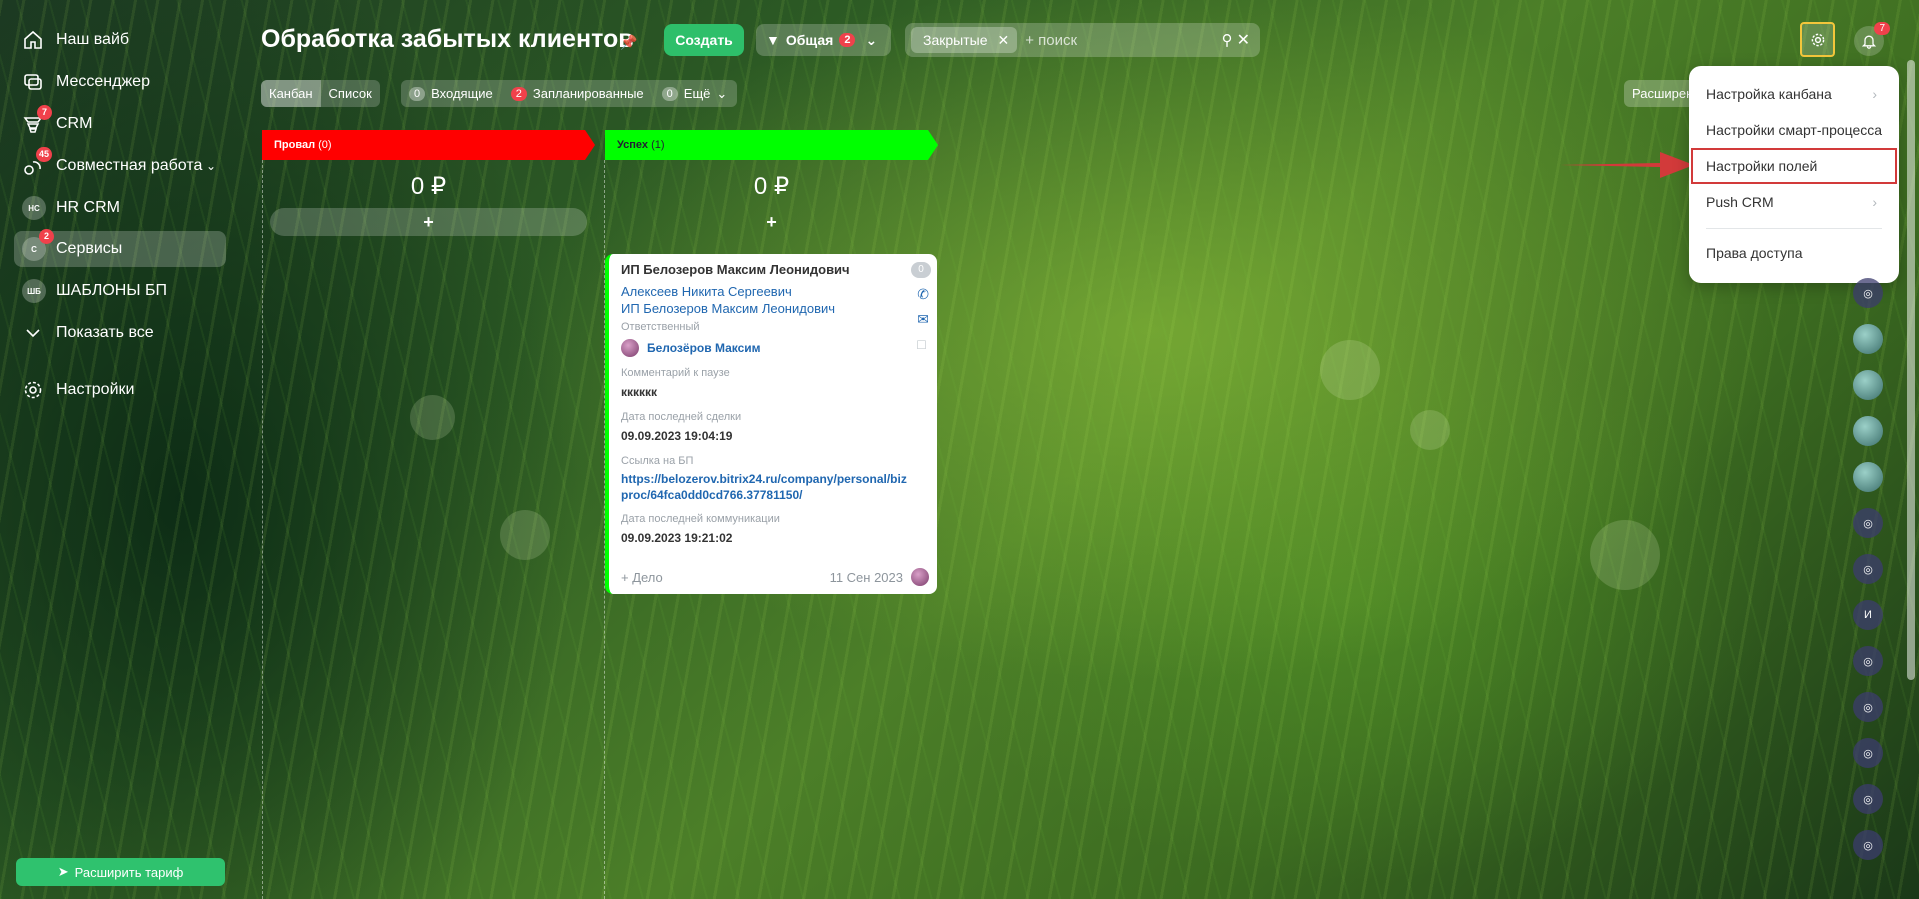 This screenshot has width=1919, height=899. Describe the element at coordinates (588, 93) in the screenshot. I see `planned-filter: Запланированные` at that location.